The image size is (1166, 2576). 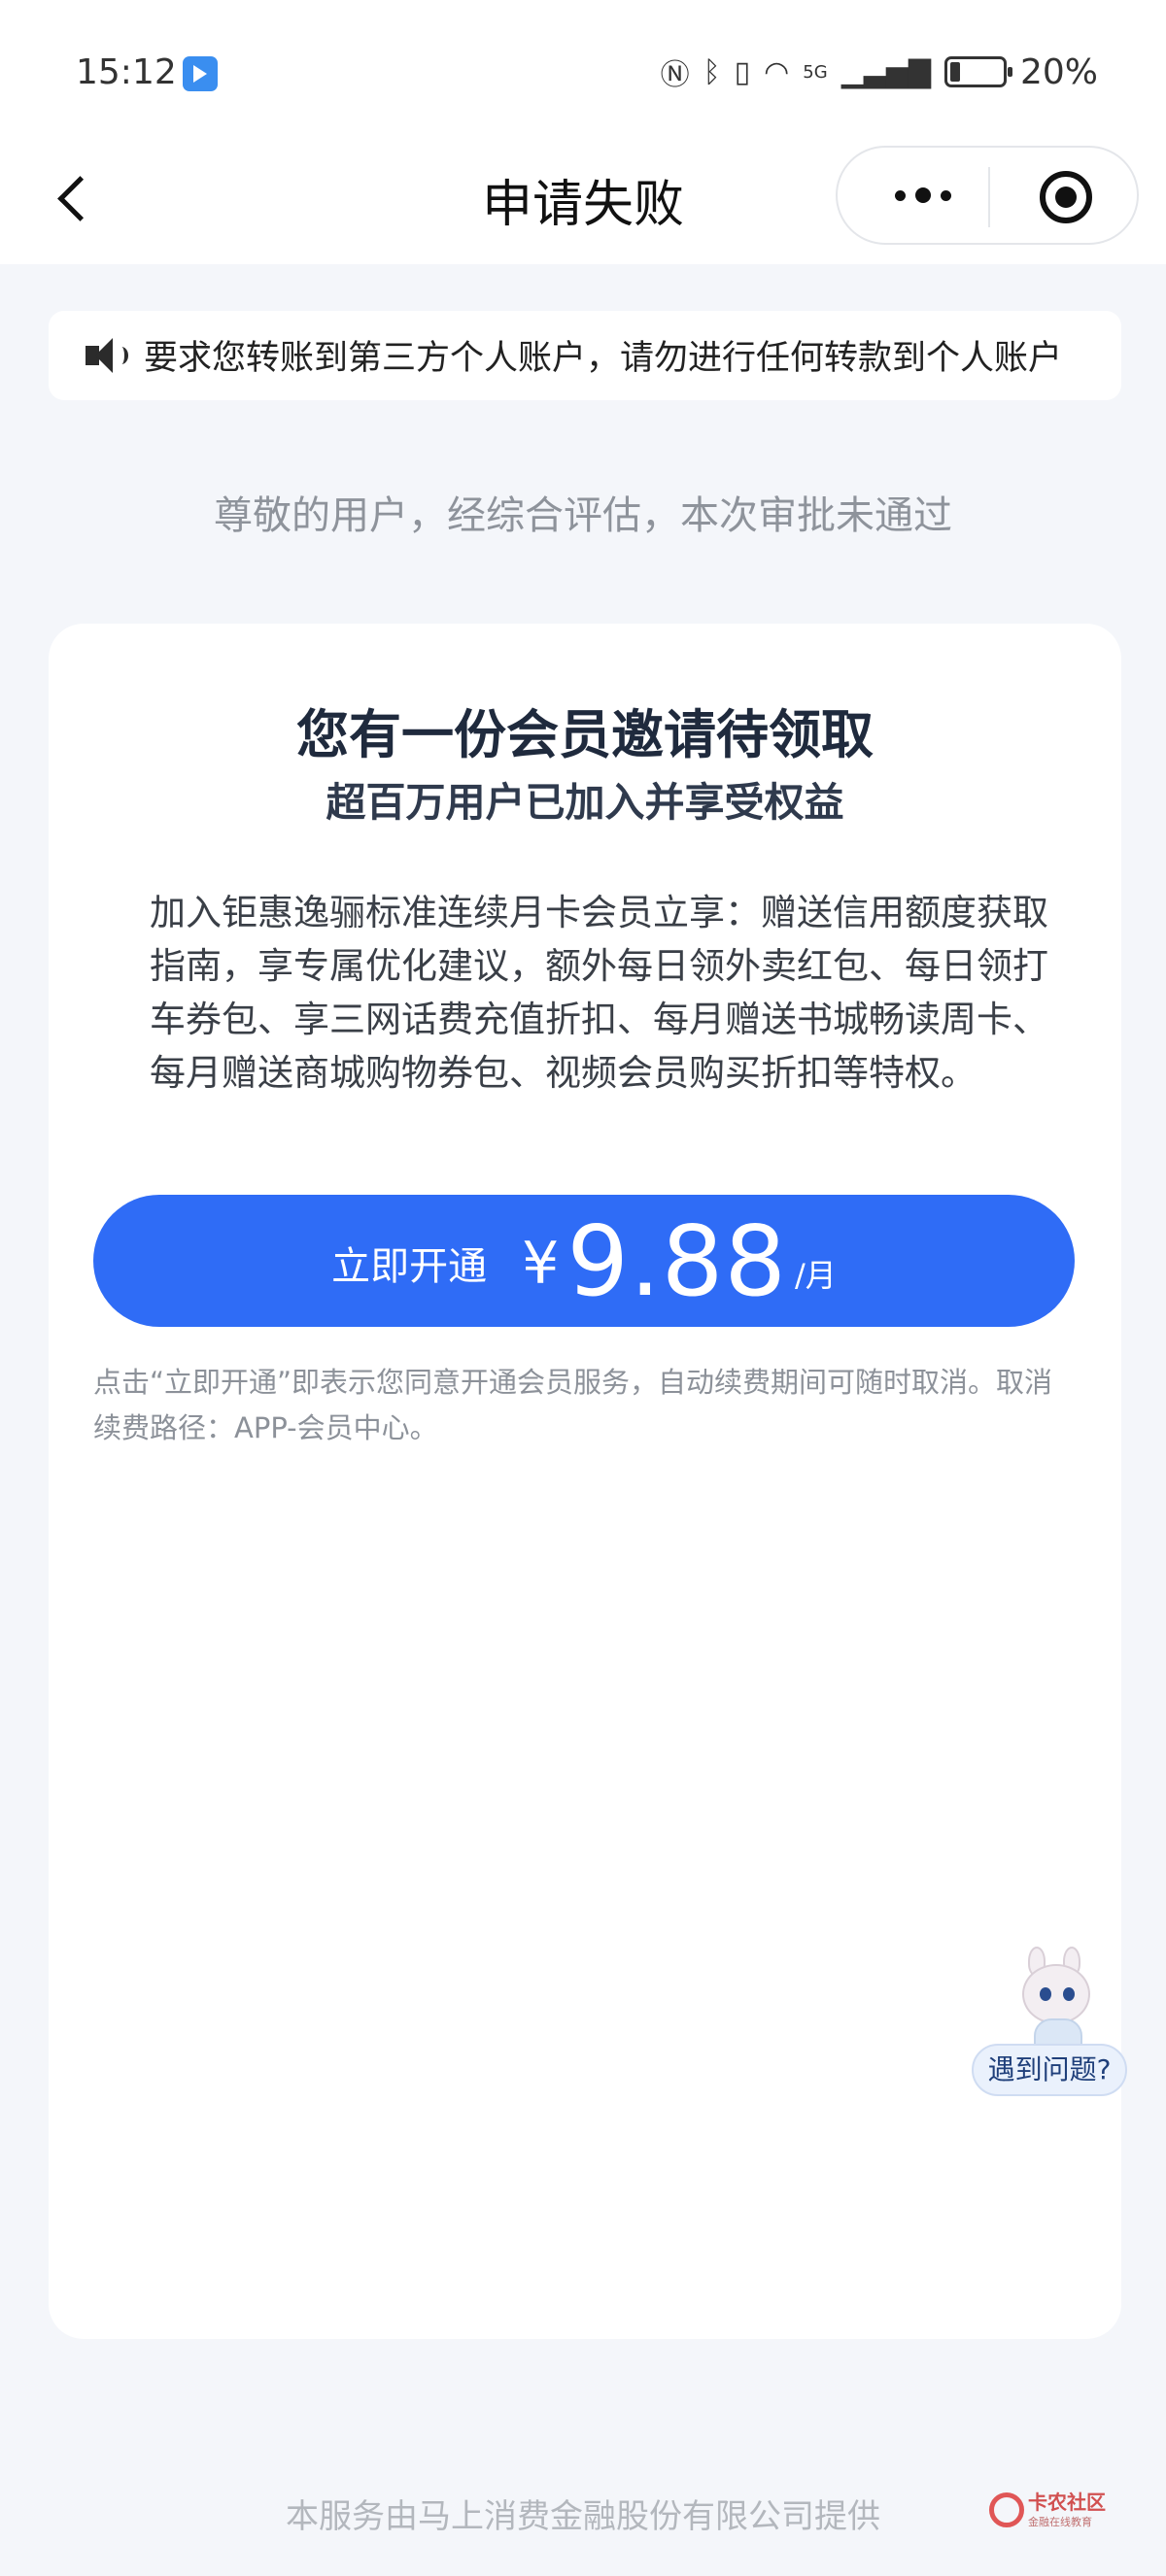 What do you see at coordinates (1058, 71) in the screenshot?
I see `battery-percent: 20%` at bounding box center [1058, 71].